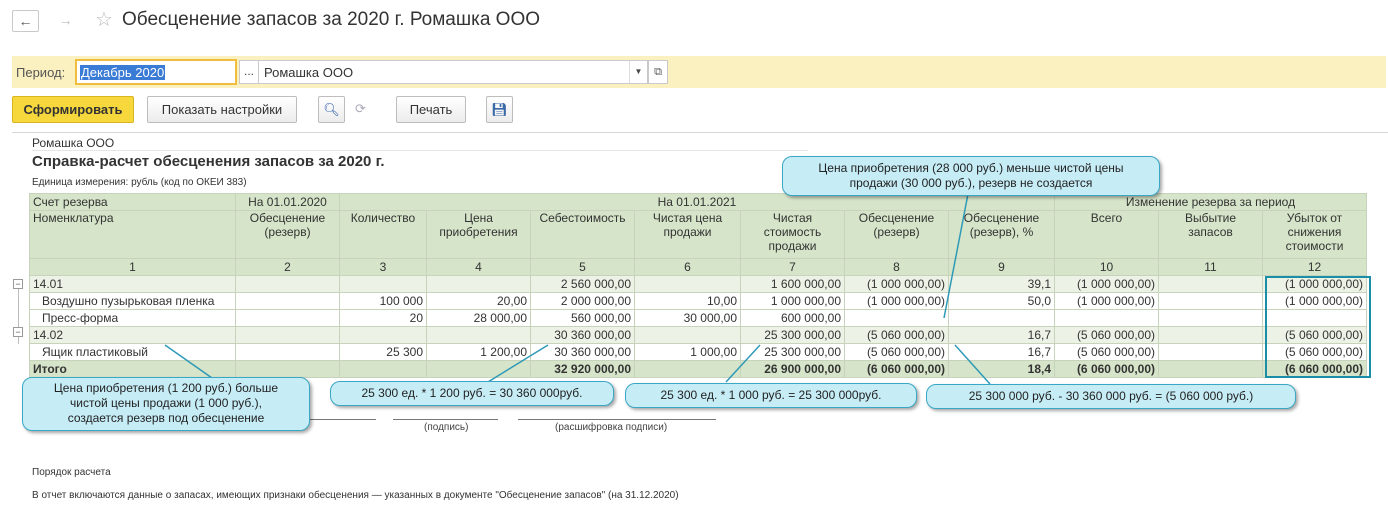 The image size is (1388, 509). What do you see at coordinates (1106, 234) in the screenshot?
I see `column-header: Всего` at bounding box center [1106, 234].